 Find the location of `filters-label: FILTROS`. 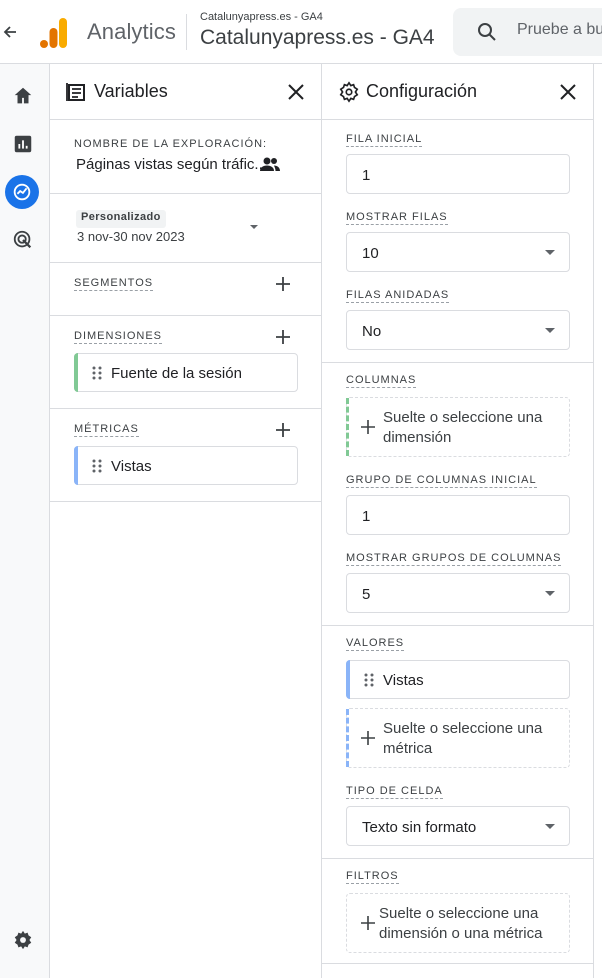

filters-label: FILTROS is located at coordinates (372, 877).